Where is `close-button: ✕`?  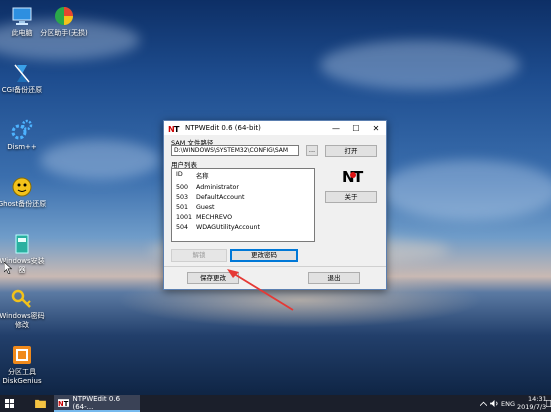 close-button: ✕ is located at coordinates (376, 128).